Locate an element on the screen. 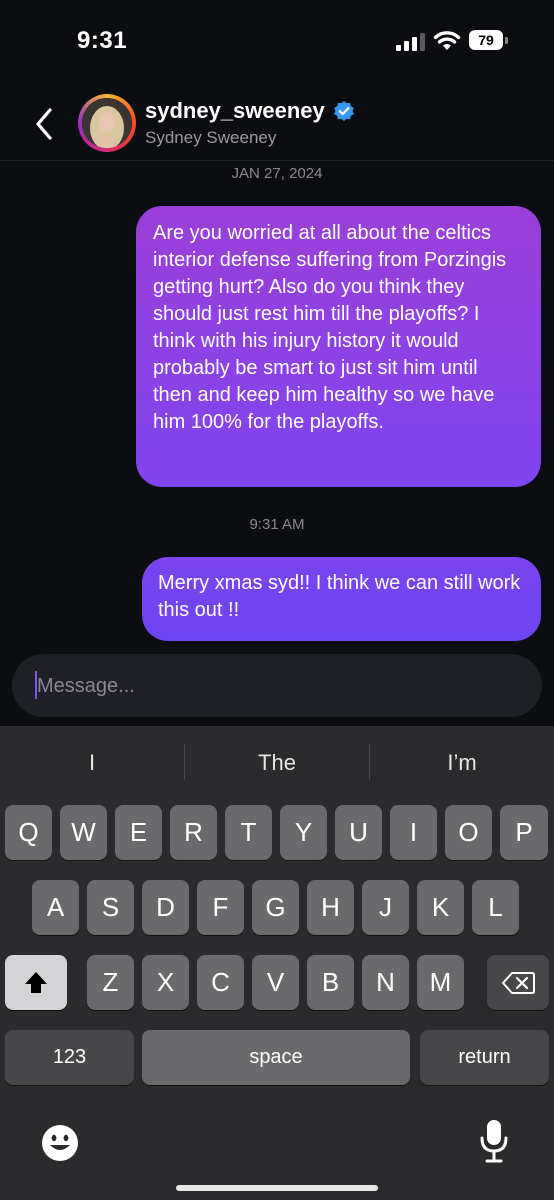 The image size is (554, 1200). key-t: T is located at coordinates (248, 832).